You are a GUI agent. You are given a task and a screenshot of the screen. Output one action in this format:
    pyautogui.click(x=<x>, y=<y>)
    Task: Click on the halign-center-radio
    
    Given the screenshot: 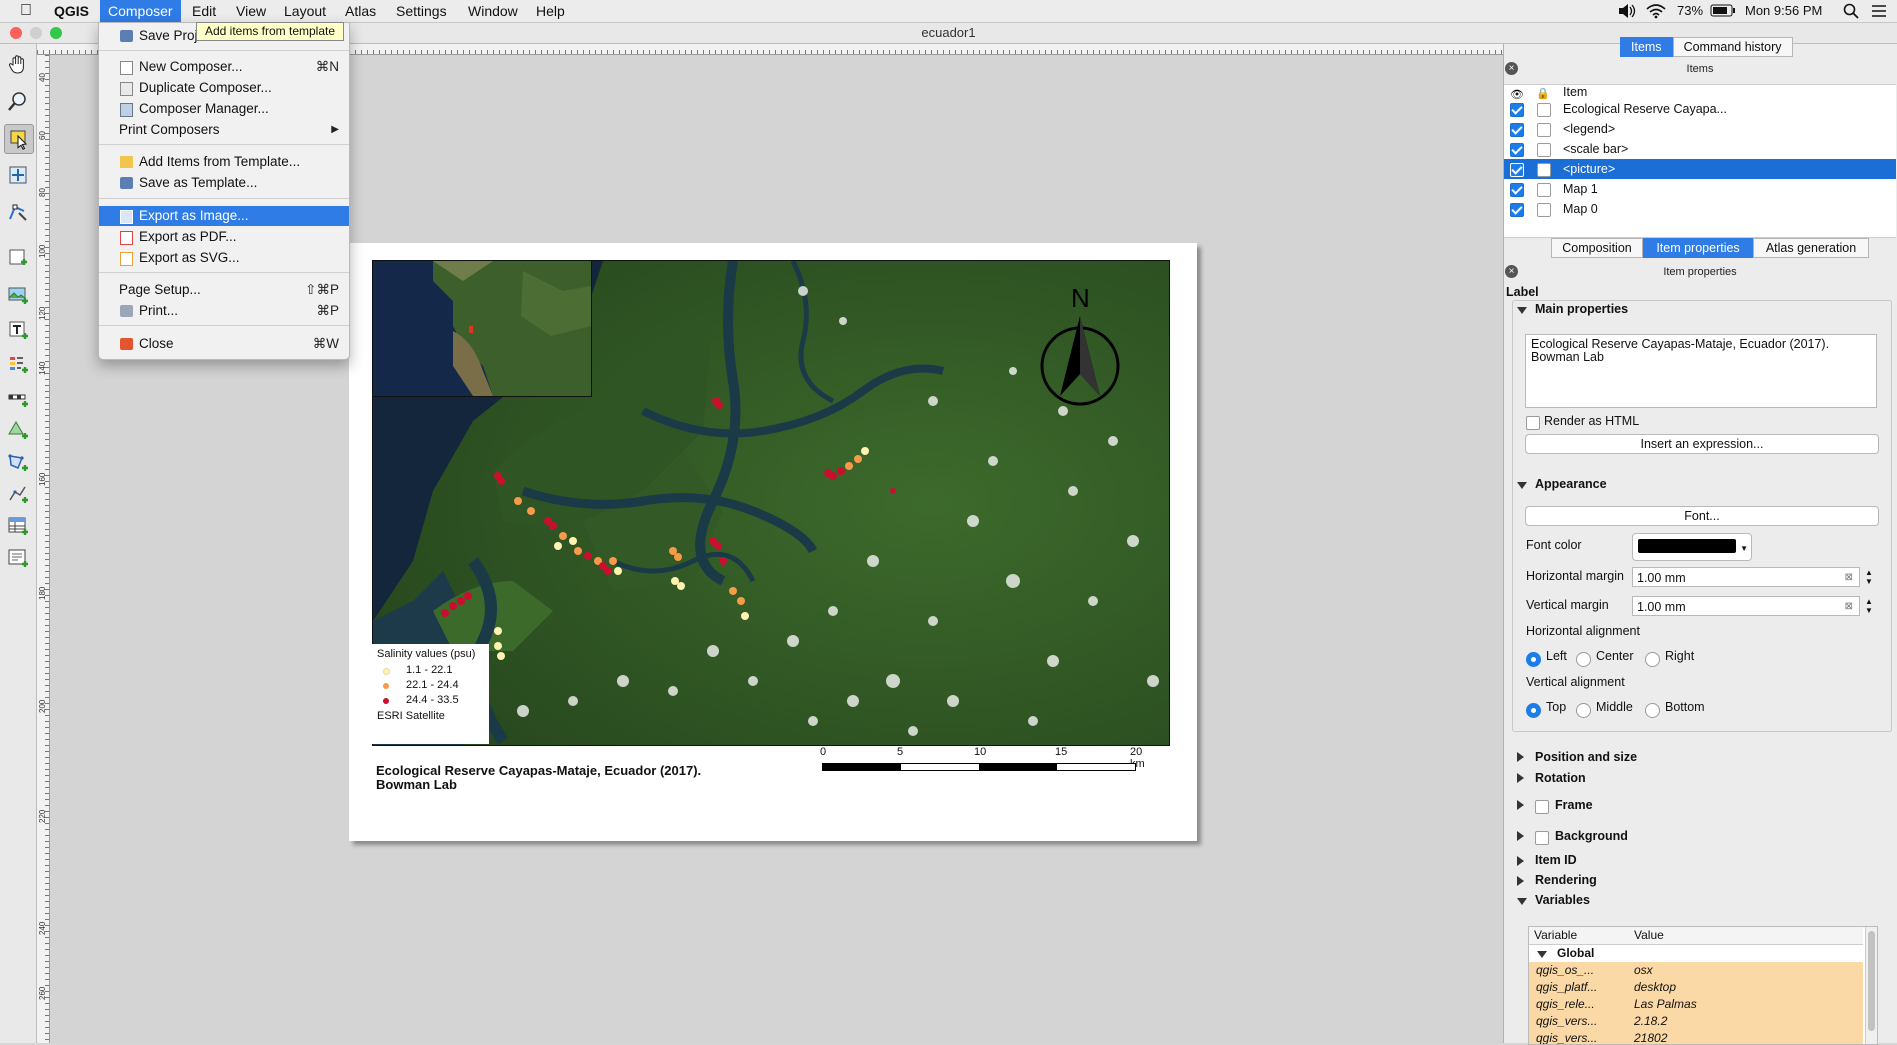 What is the action you would take?
    pyautogui.click(x=1583, y=659)
    